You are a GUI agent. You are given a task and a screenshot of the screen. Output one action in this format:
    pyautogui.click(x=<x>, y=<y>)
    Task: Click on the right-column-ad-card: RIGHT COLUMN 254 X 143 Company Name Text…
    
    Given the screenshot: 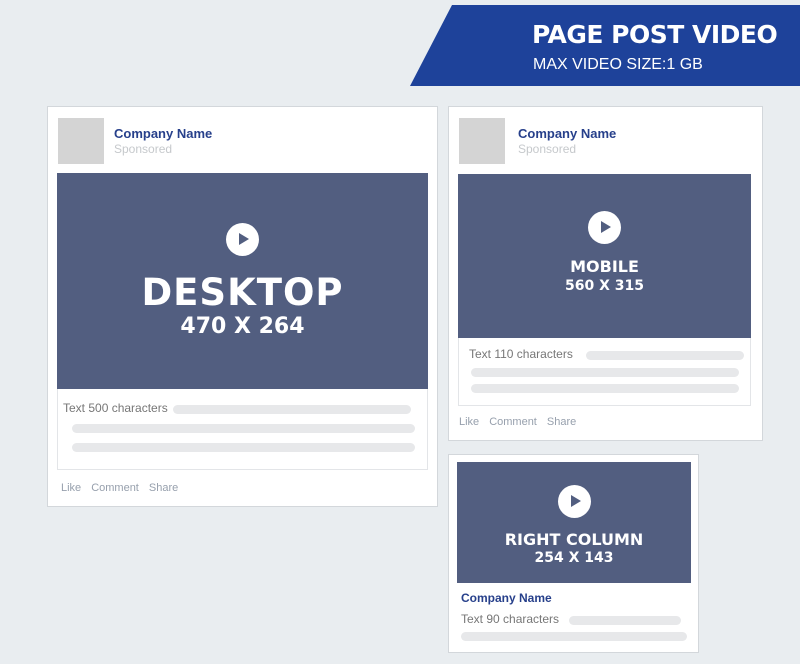 What is the action you would take?
    pyautogui.click(x=573, y=553)
    